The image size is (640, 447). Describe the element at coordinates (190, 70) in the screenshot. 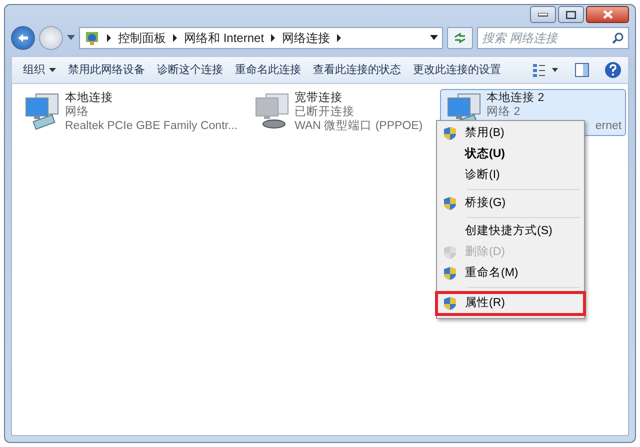

I see `toolbar-button: 诊断这个连接` at that location.